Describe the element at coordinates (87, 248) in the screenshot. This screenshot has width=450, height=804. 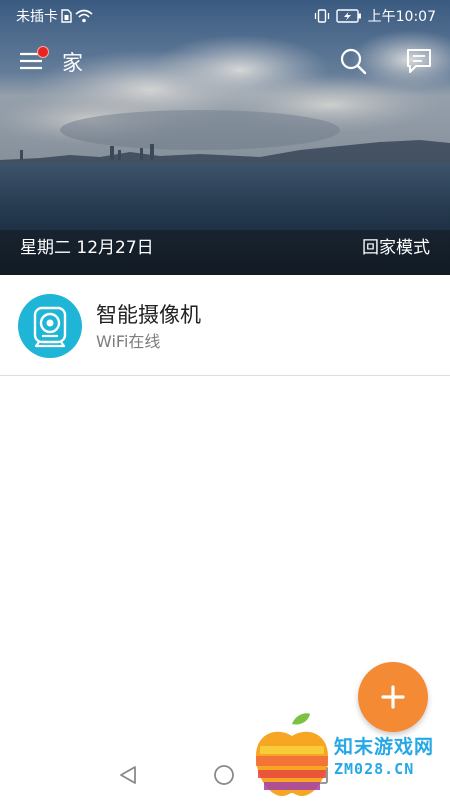
I see `date-text: 星期二 12月27日` at that location.